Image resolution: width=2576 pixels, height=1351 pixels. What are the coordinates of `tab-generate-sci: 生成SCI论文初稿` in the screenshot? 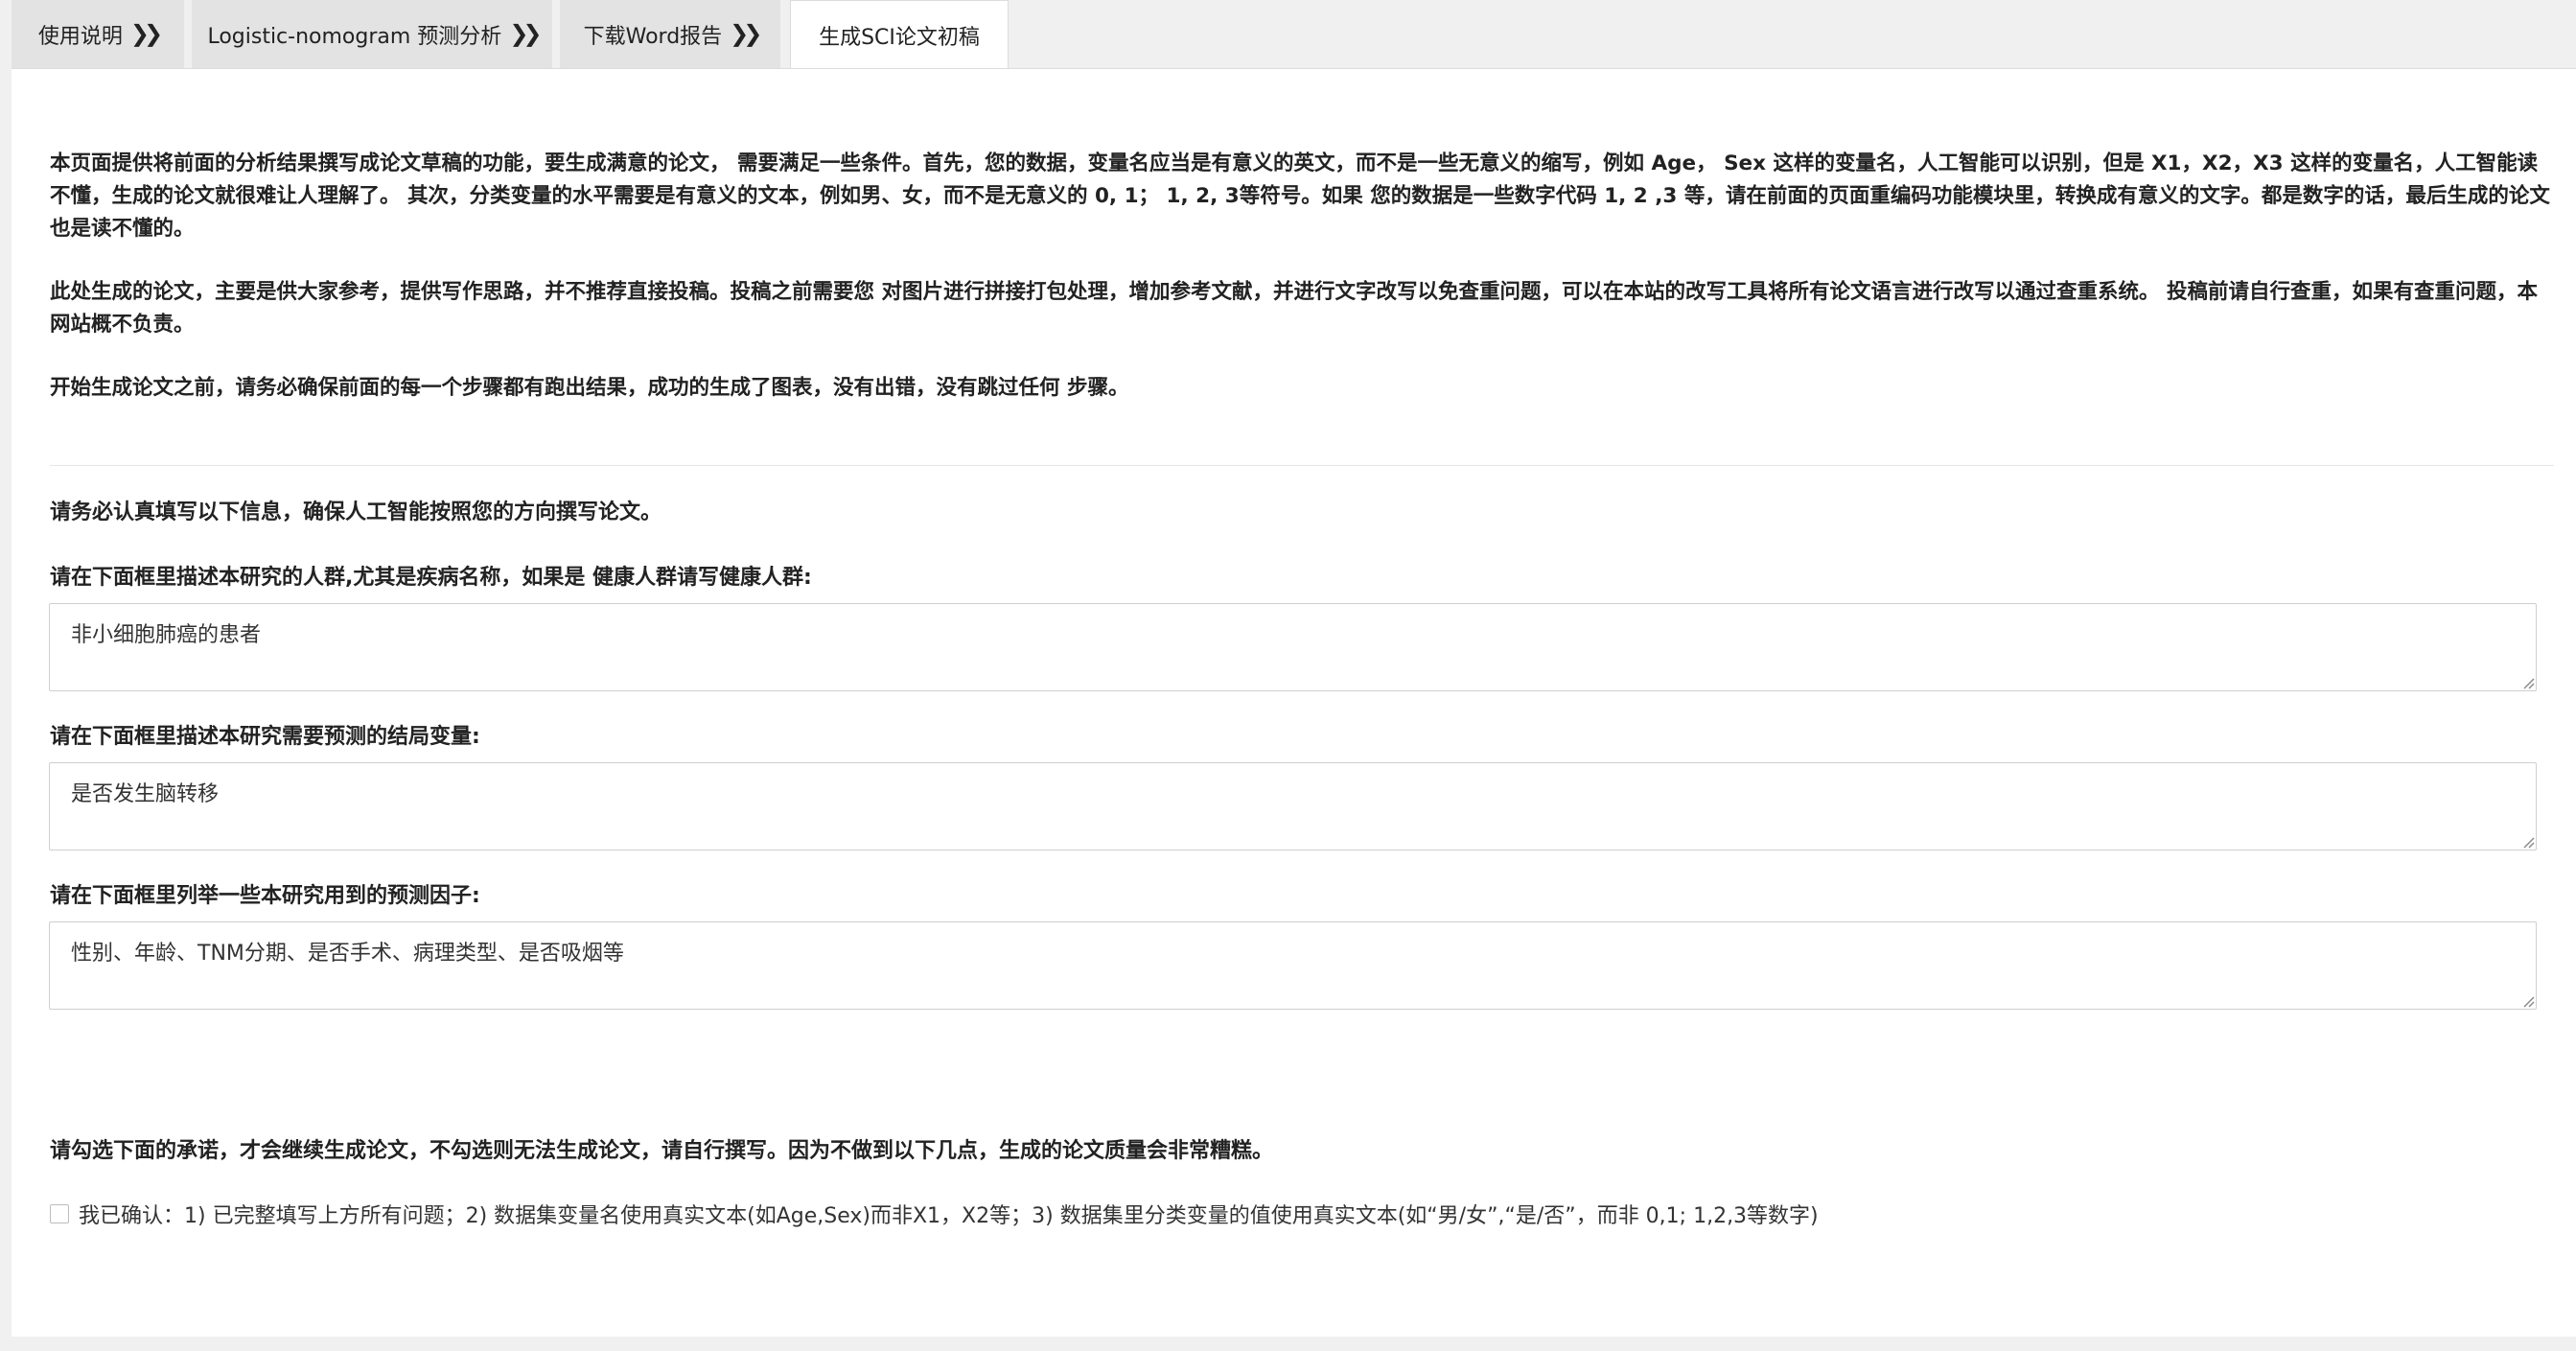 It's located at (899, 35).